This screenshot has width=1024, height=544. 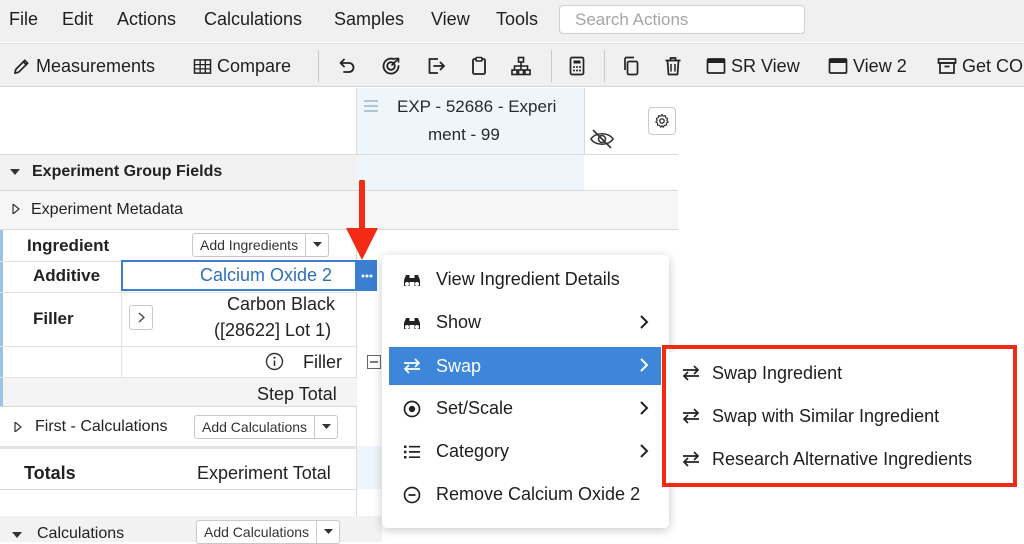 What do you see at coordinates (479, 66) in the screenshot?
I see `clipboard-icon` at bounding box center [479, 66].